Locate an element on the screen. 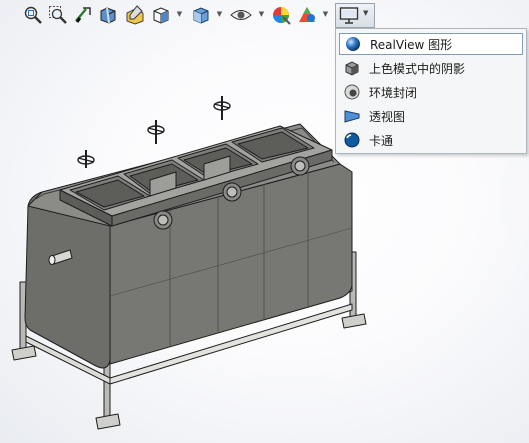 This screenshot has height=443, width=529. shaded-shadows-cube-icon is located at coordinates (352, 68).